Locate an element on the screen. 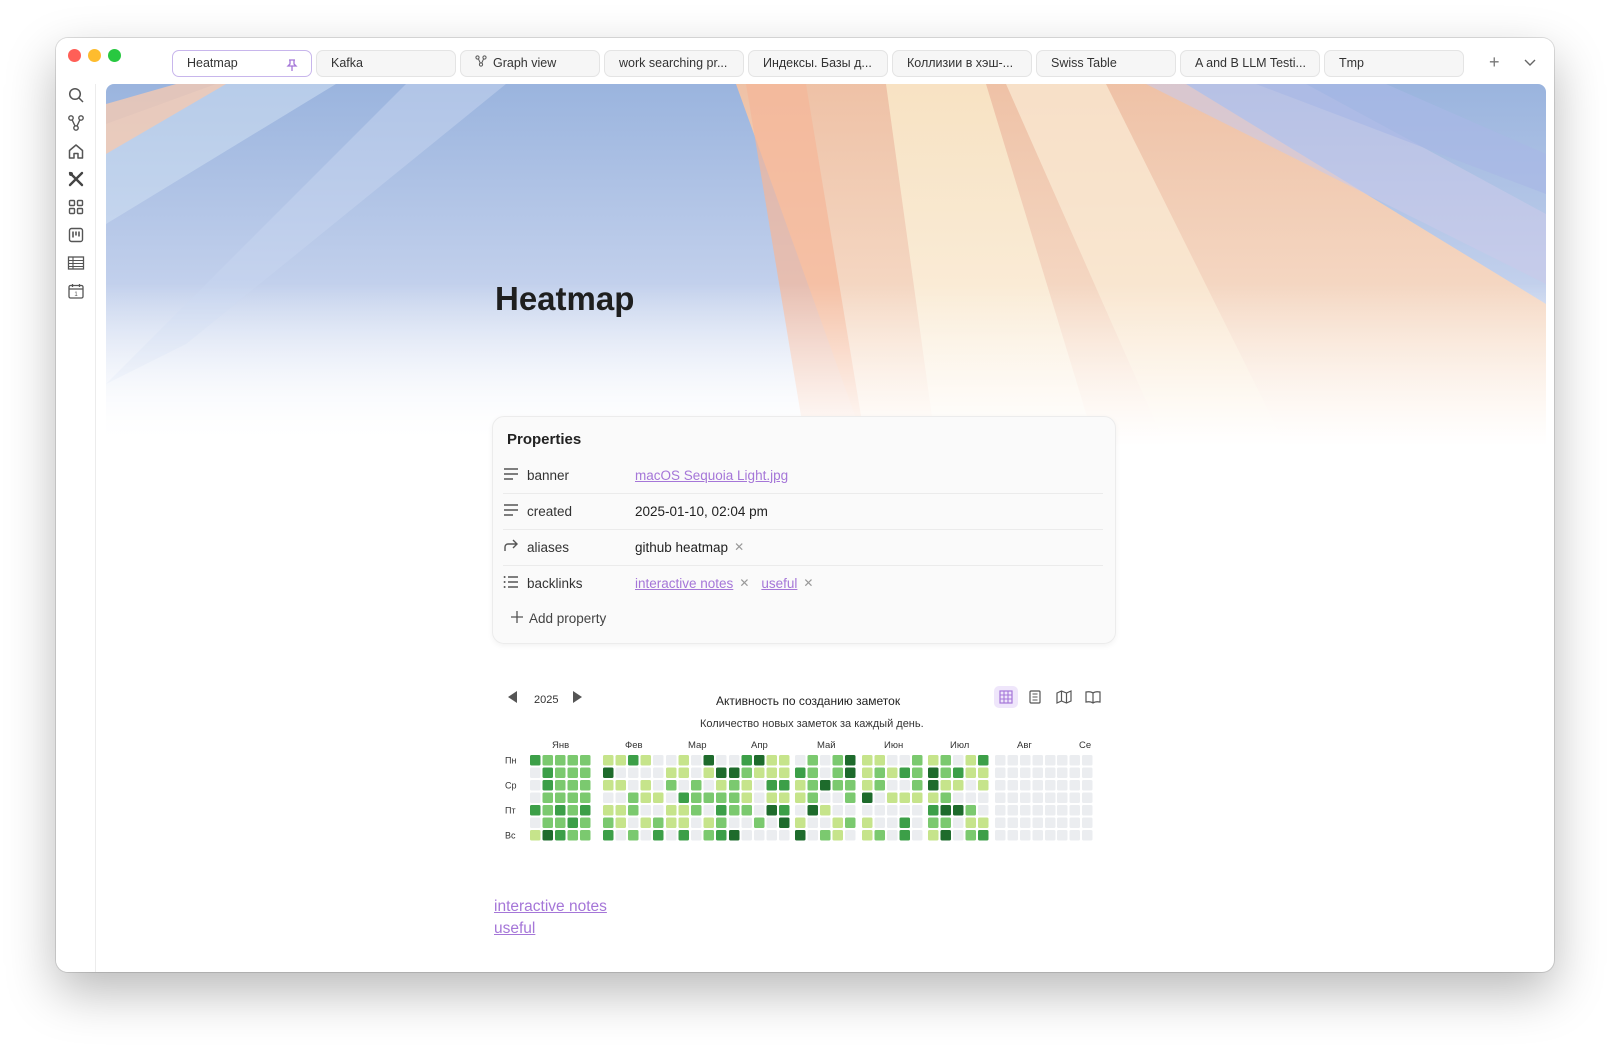  tab-swiss-table: Swiss Table is located at coordinates (1106, 63).